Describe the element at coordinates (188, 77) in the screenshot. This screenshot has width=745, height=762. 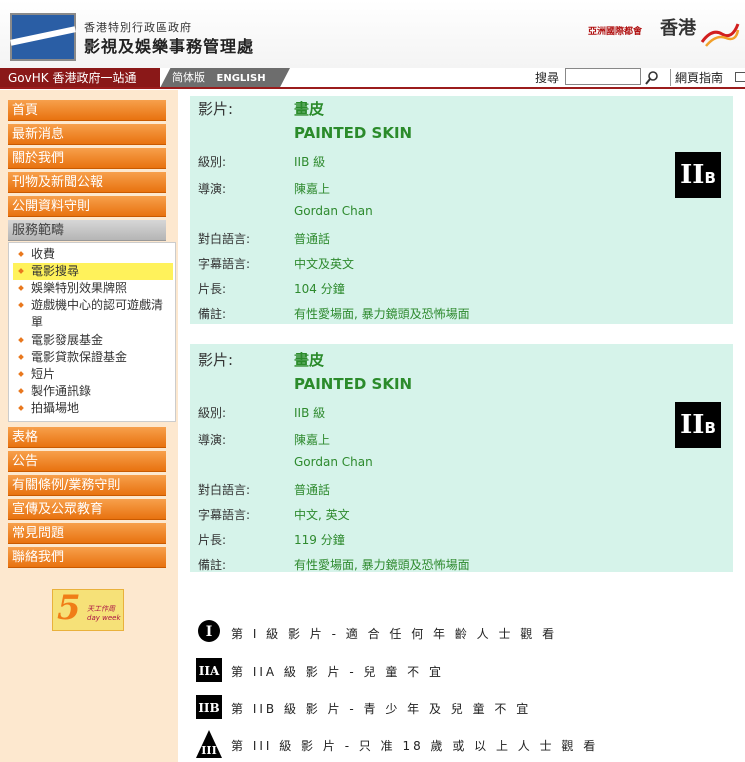
I see `simplified-chinese-link: 简体版` at that location.